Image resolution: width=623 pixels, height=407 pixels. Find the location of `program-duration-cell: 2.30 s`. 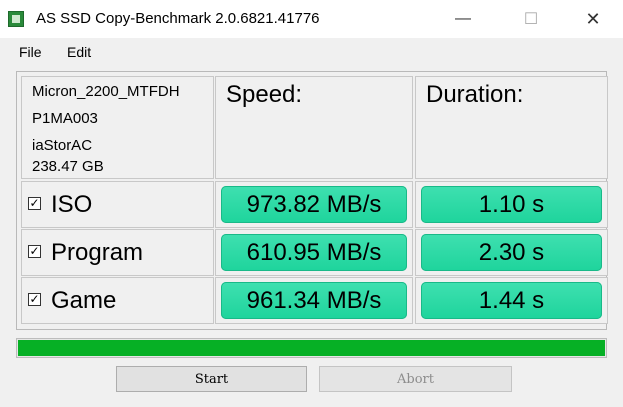

program-duration-cell: 2.30 s is located at coordinates (511, 252).